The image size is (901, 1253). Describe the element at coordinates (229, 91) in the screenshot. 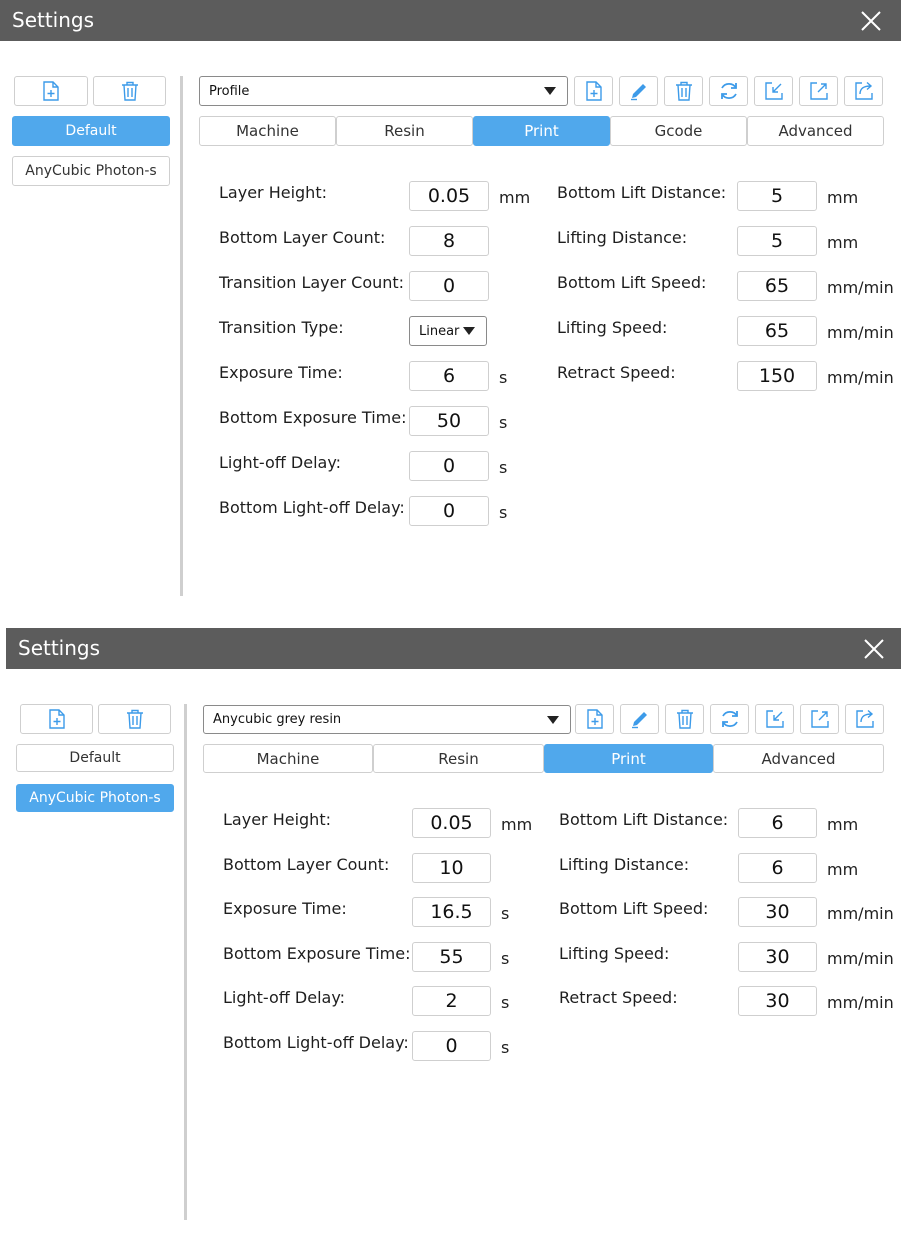

I see `dropdown-value: Profile` at that location.